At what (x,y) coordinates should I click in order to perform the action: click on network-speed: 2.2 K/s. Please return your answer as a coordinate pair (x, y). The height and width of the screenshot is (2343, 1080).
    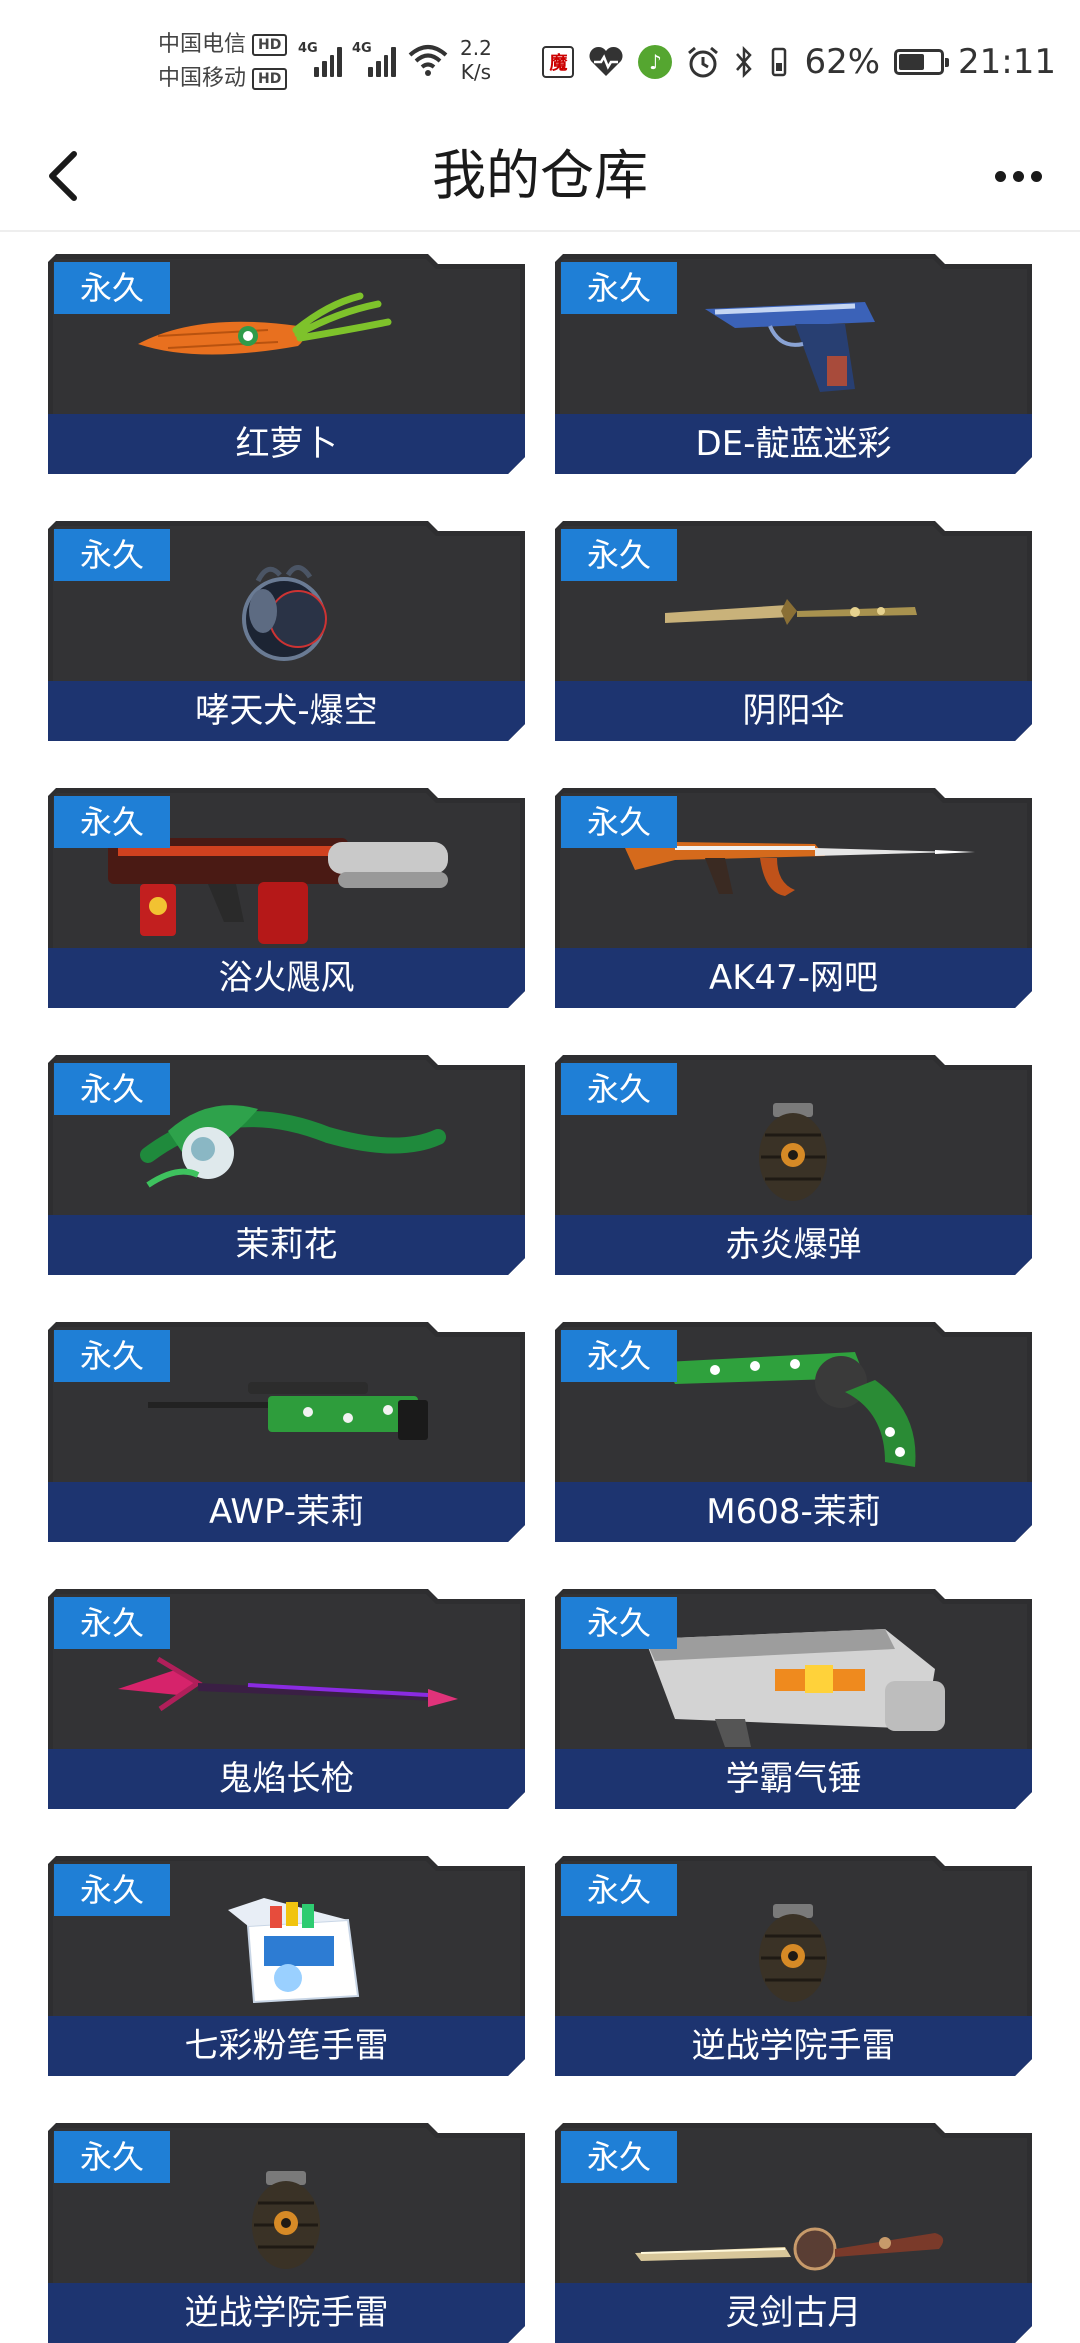
    Looking at the image, I should click on (476, 60).